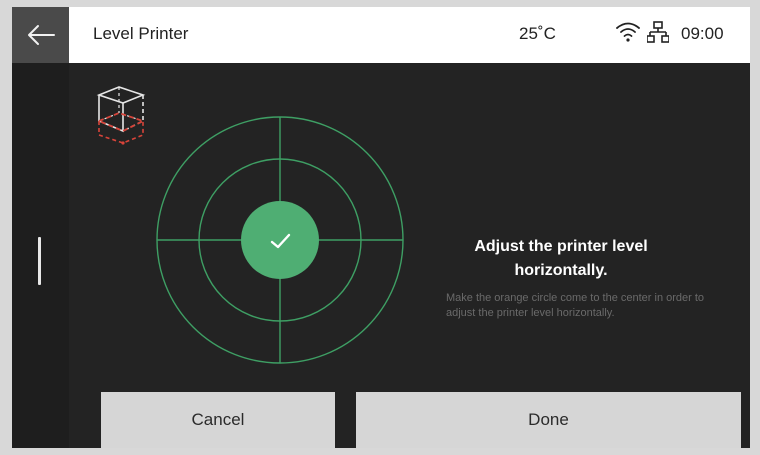  I want to click on page-title: Level Printer, so click(141, 33).